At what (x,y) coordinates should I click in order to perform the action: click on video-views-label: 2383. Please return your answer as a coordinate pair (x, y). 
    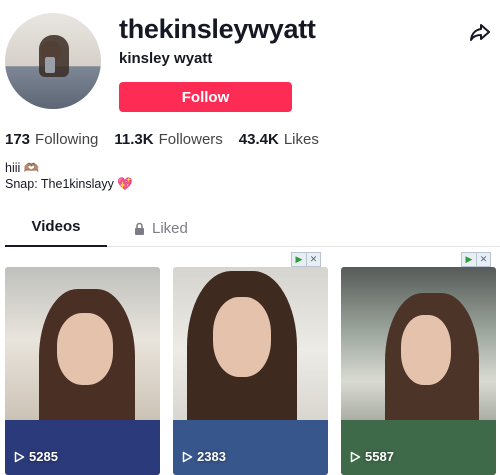
    Looking at the image, I should click on (211, 456).